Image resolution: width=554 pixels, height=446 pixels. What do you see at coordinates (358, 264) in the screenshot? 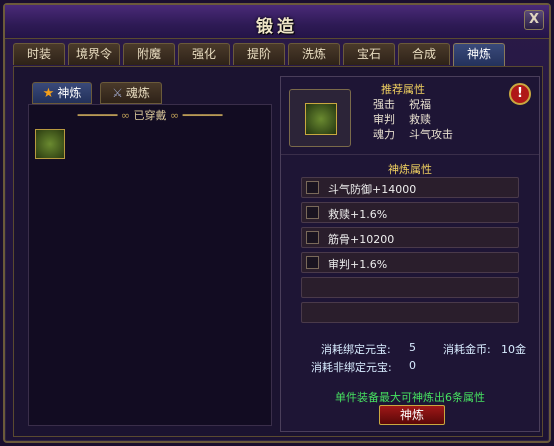
I see `refine-attr: 审判+1.6%` at bounding box center [358, 264].